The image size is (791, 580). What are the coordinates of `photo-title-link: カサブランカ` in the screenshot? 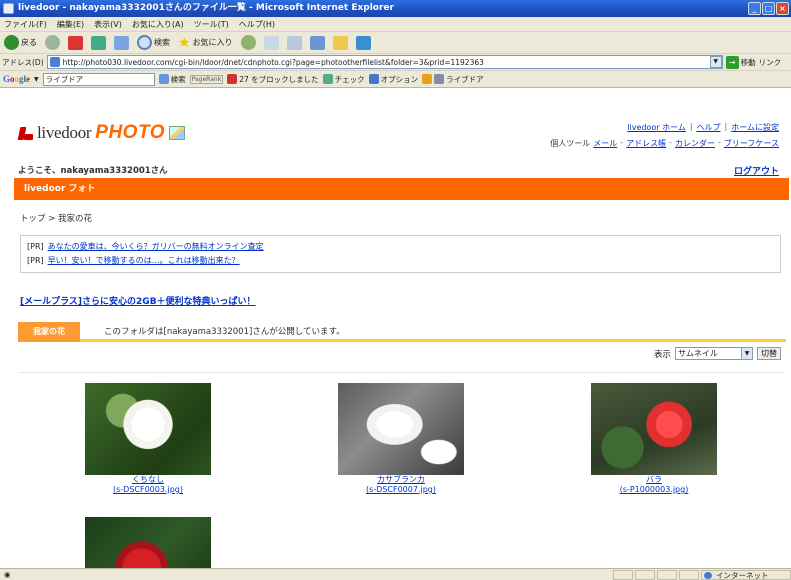 It's located at (401, 480).